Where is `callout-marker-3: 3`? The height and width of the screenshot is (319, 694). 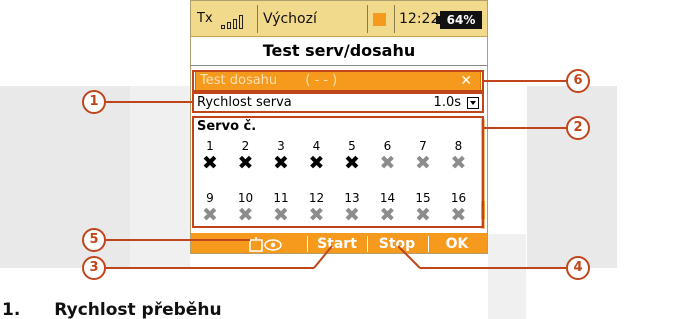 callout-marker-3: 3 is located at coordinates (94, 268).